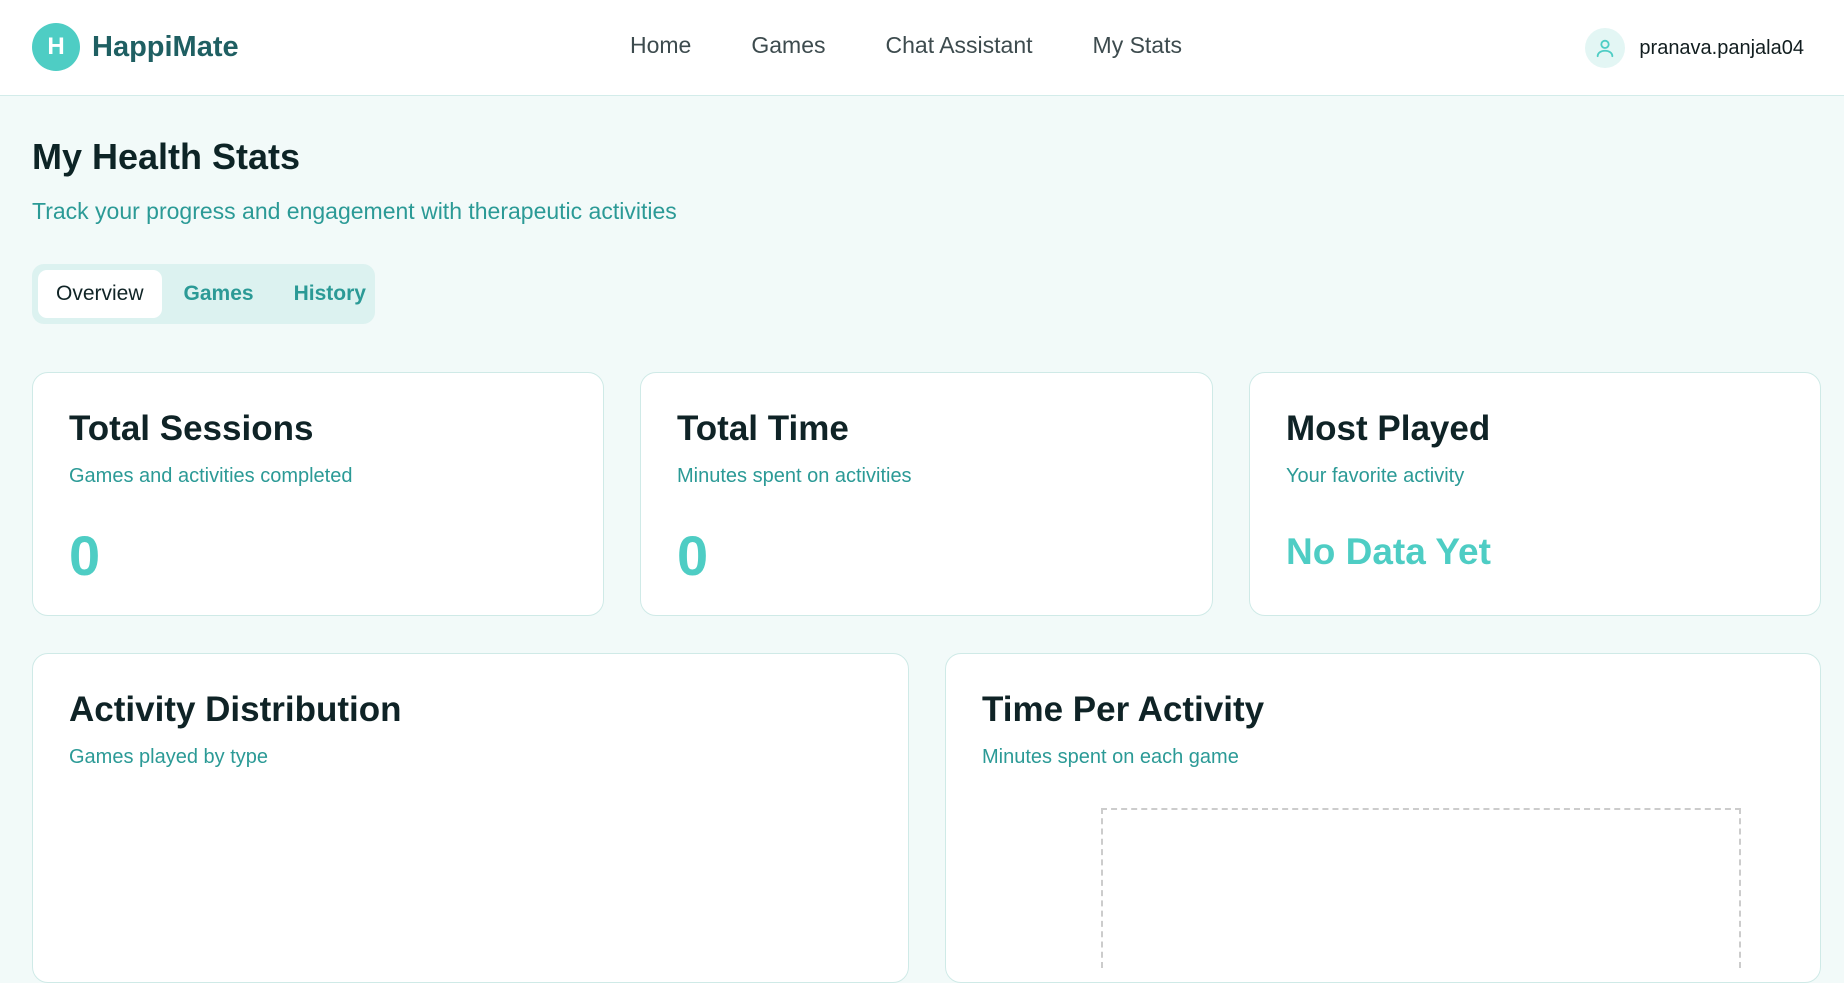  What do you see at coordinates (85, 555) in the screenshot?
I see `total-sessions-value: 0` at bounding box center [85, 555].